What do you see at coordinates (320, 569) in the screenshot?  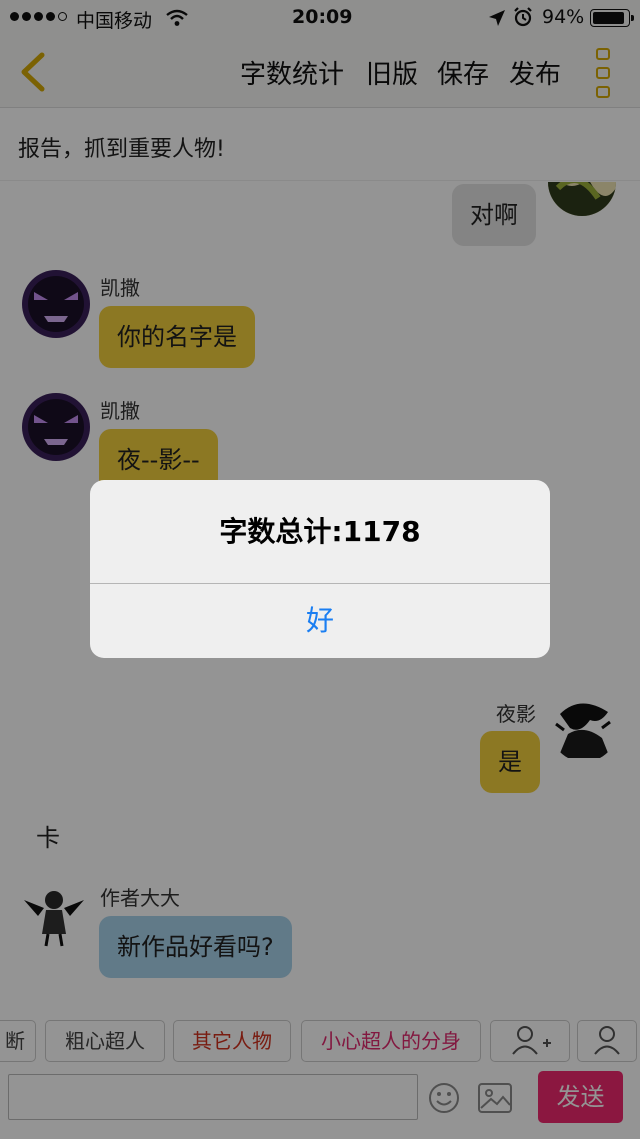 I see `word-count-alert: 字数总计:1178 好` at bounding box center [320, 569].